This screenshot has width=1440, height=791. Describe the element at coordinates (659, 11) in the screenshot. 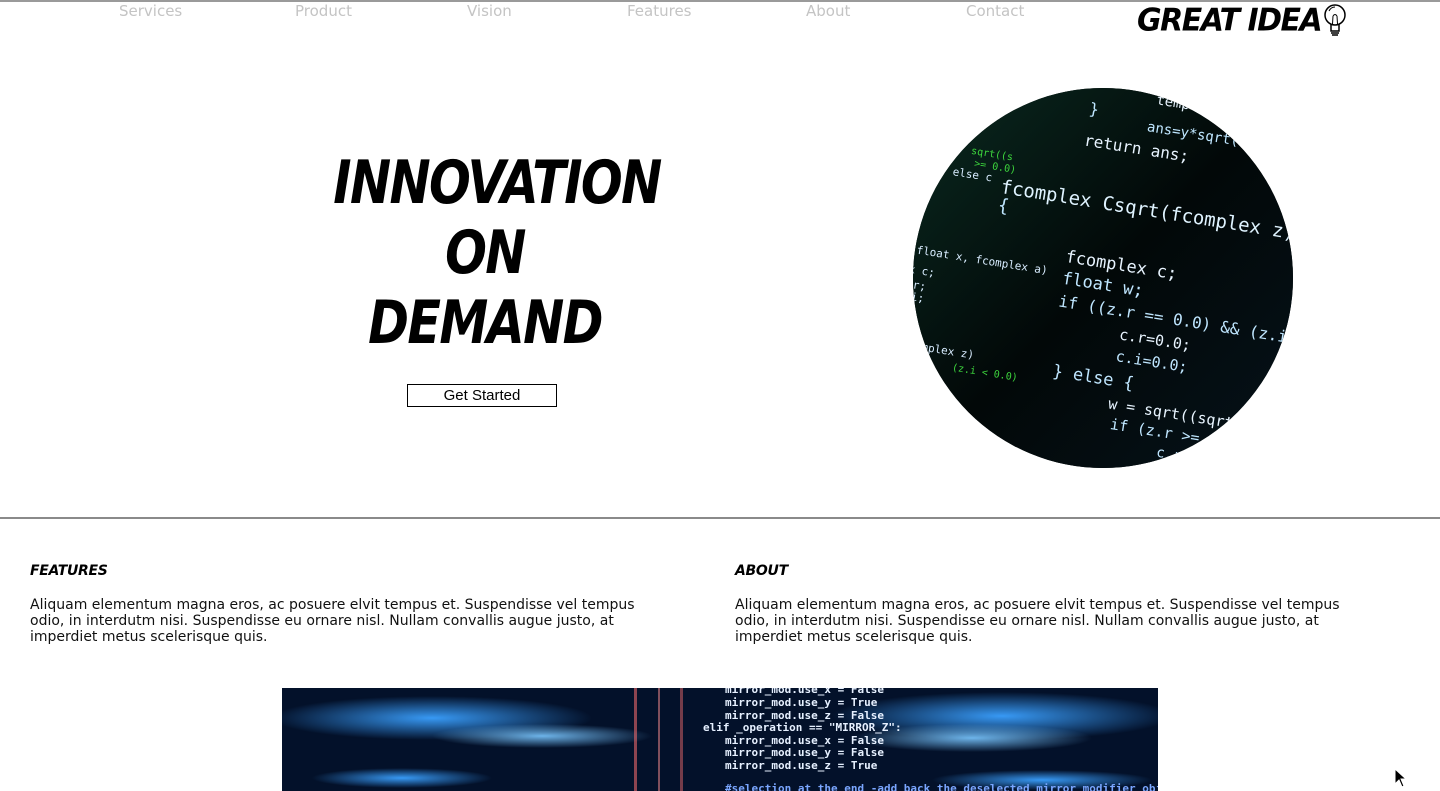

I see `nav-item-features: Features` at that location.